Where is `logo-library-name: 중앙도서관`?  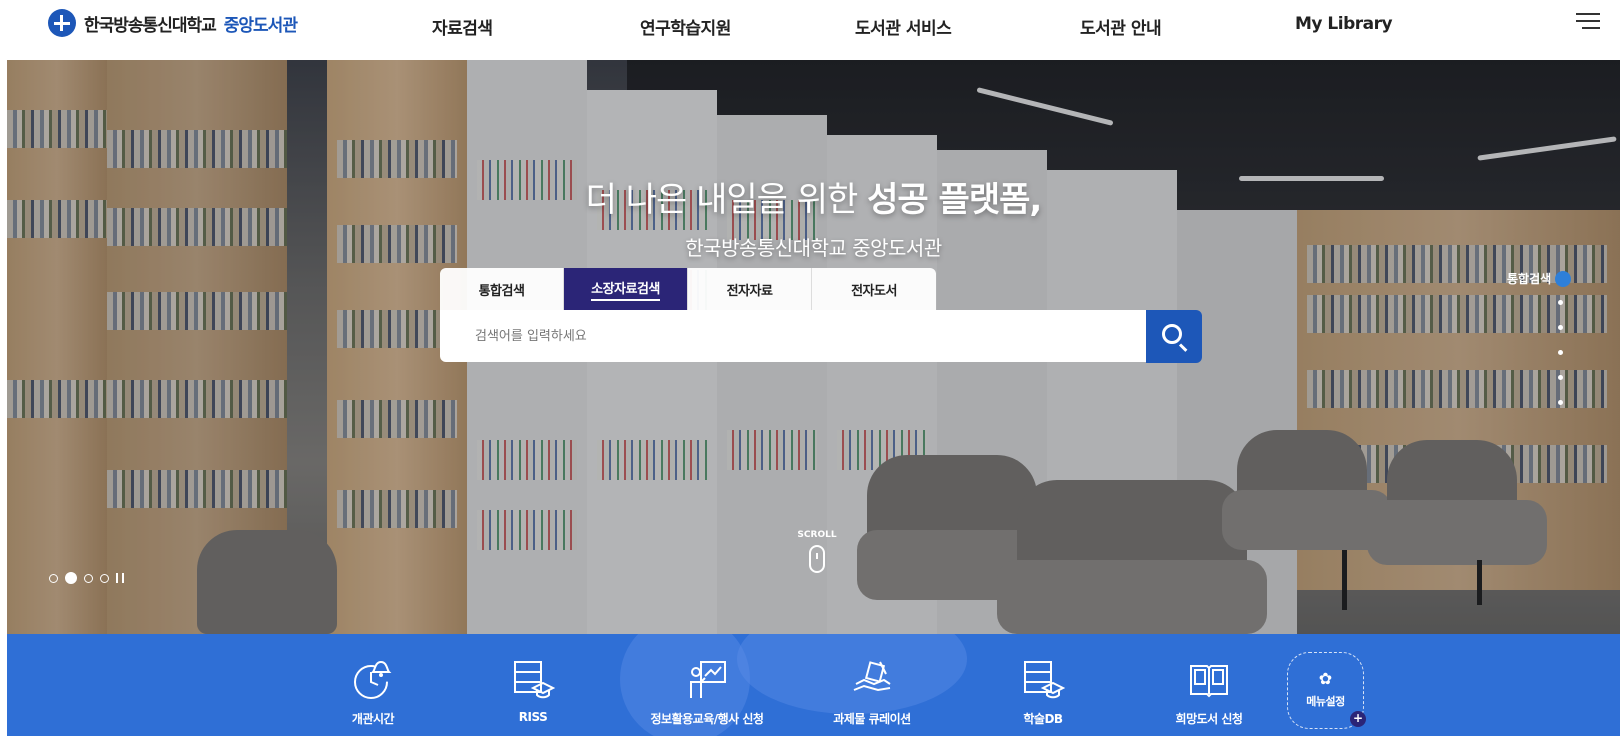
logo-library-name: 중앙도서관 is located at coordinates (260, 25).